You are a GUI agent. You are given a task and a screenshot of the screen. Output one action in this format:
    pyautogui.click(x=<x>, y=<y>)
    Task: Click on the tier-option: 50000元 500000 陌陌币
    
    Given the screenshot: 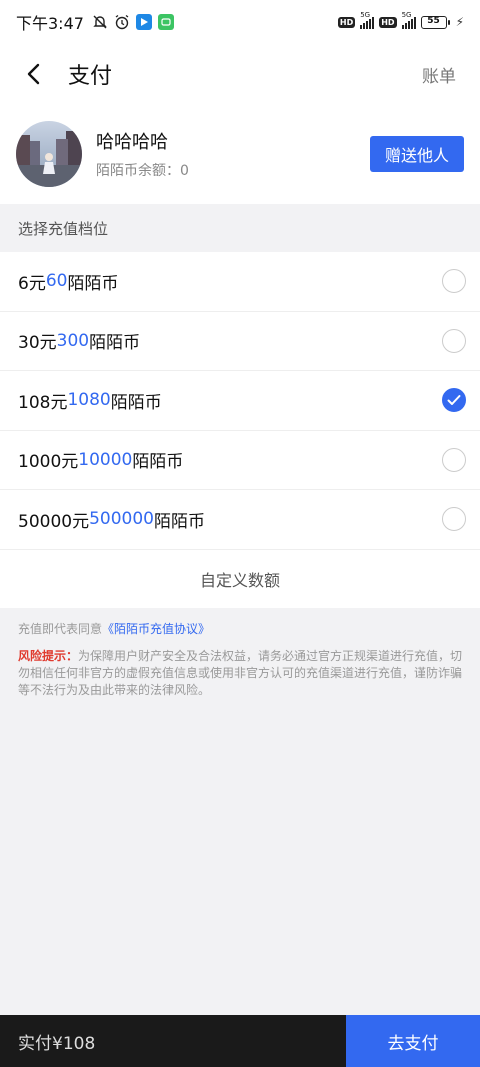 What is the action you would take?
    pyautogui.click(x=240, y=520)
    